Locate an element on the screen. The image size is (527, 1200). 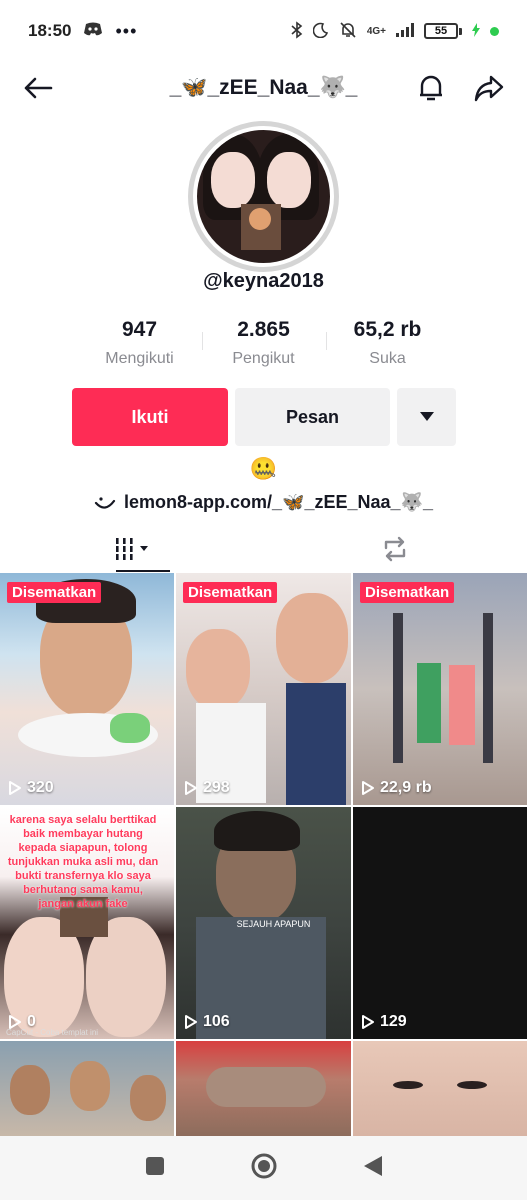
top-nav: _🦋_zEE_Naa_🐺_ is located at coordinates (263, 88).